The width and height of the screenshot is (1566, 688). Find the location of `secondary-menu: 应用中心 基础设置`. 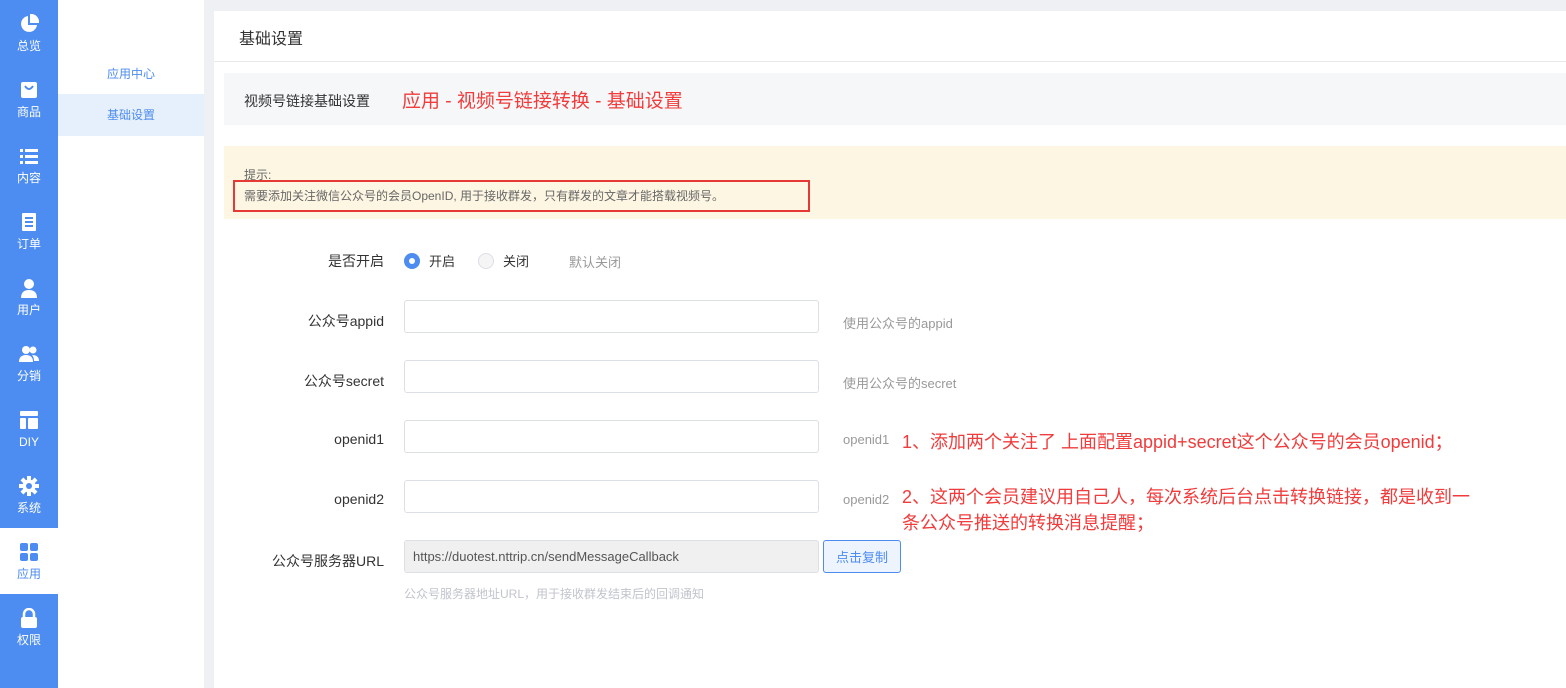

secondary-menu: 应用中心 基础设置 is located at coordinates (131, 344).